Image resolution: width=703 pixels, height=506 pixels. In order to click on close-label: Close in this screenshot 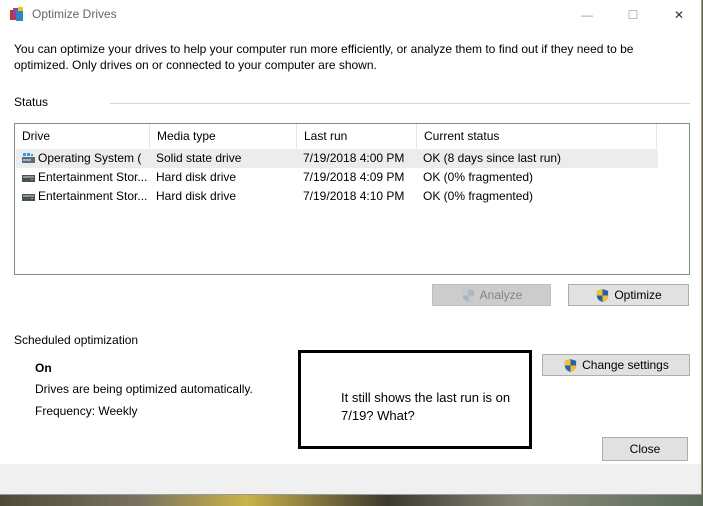, I will do `click(645, 449)`.